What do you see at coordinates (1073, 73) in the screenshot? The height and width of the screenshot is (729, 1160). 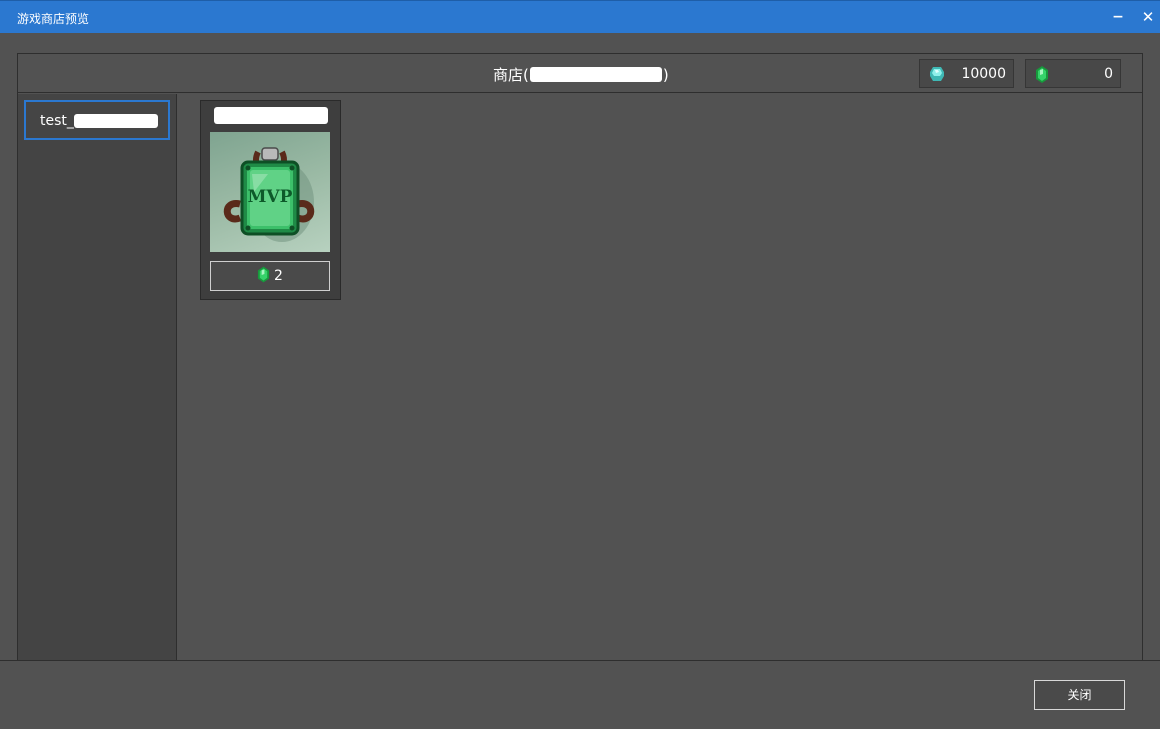 I see `emerald-balance: 0` at bounding box center [1073, 73].